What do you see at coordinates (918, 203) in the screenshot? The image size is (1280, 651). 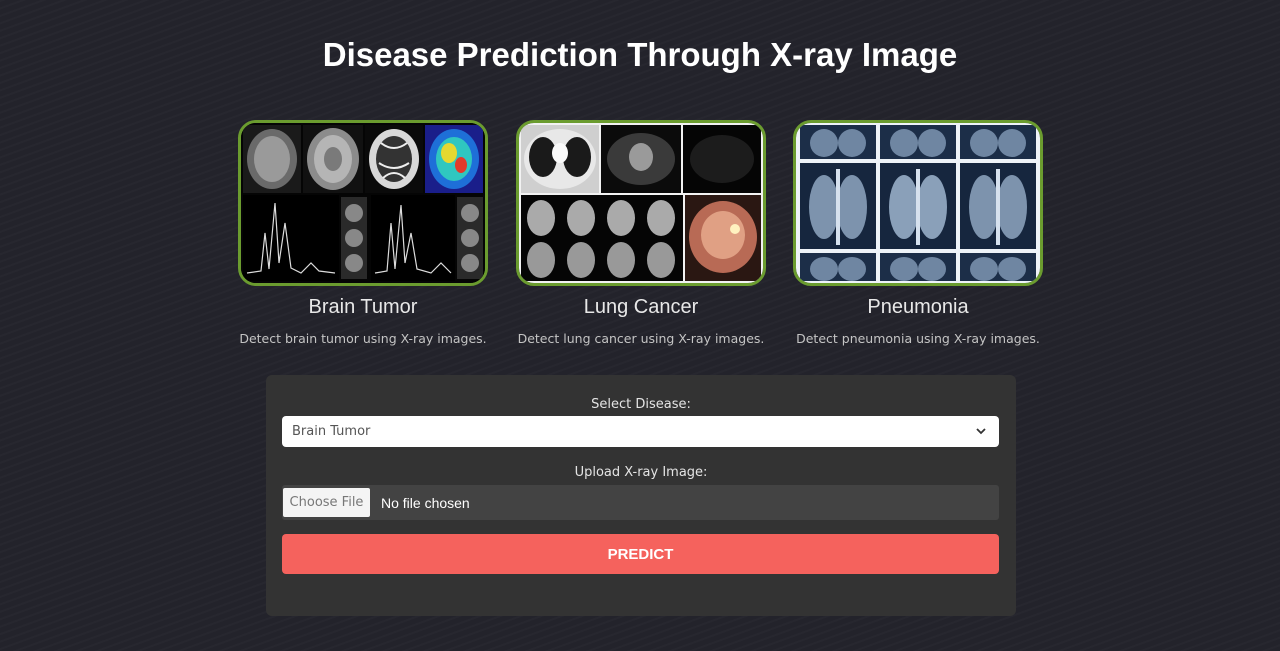 I see `pneumonia-image` at bounding box center [918, 203].